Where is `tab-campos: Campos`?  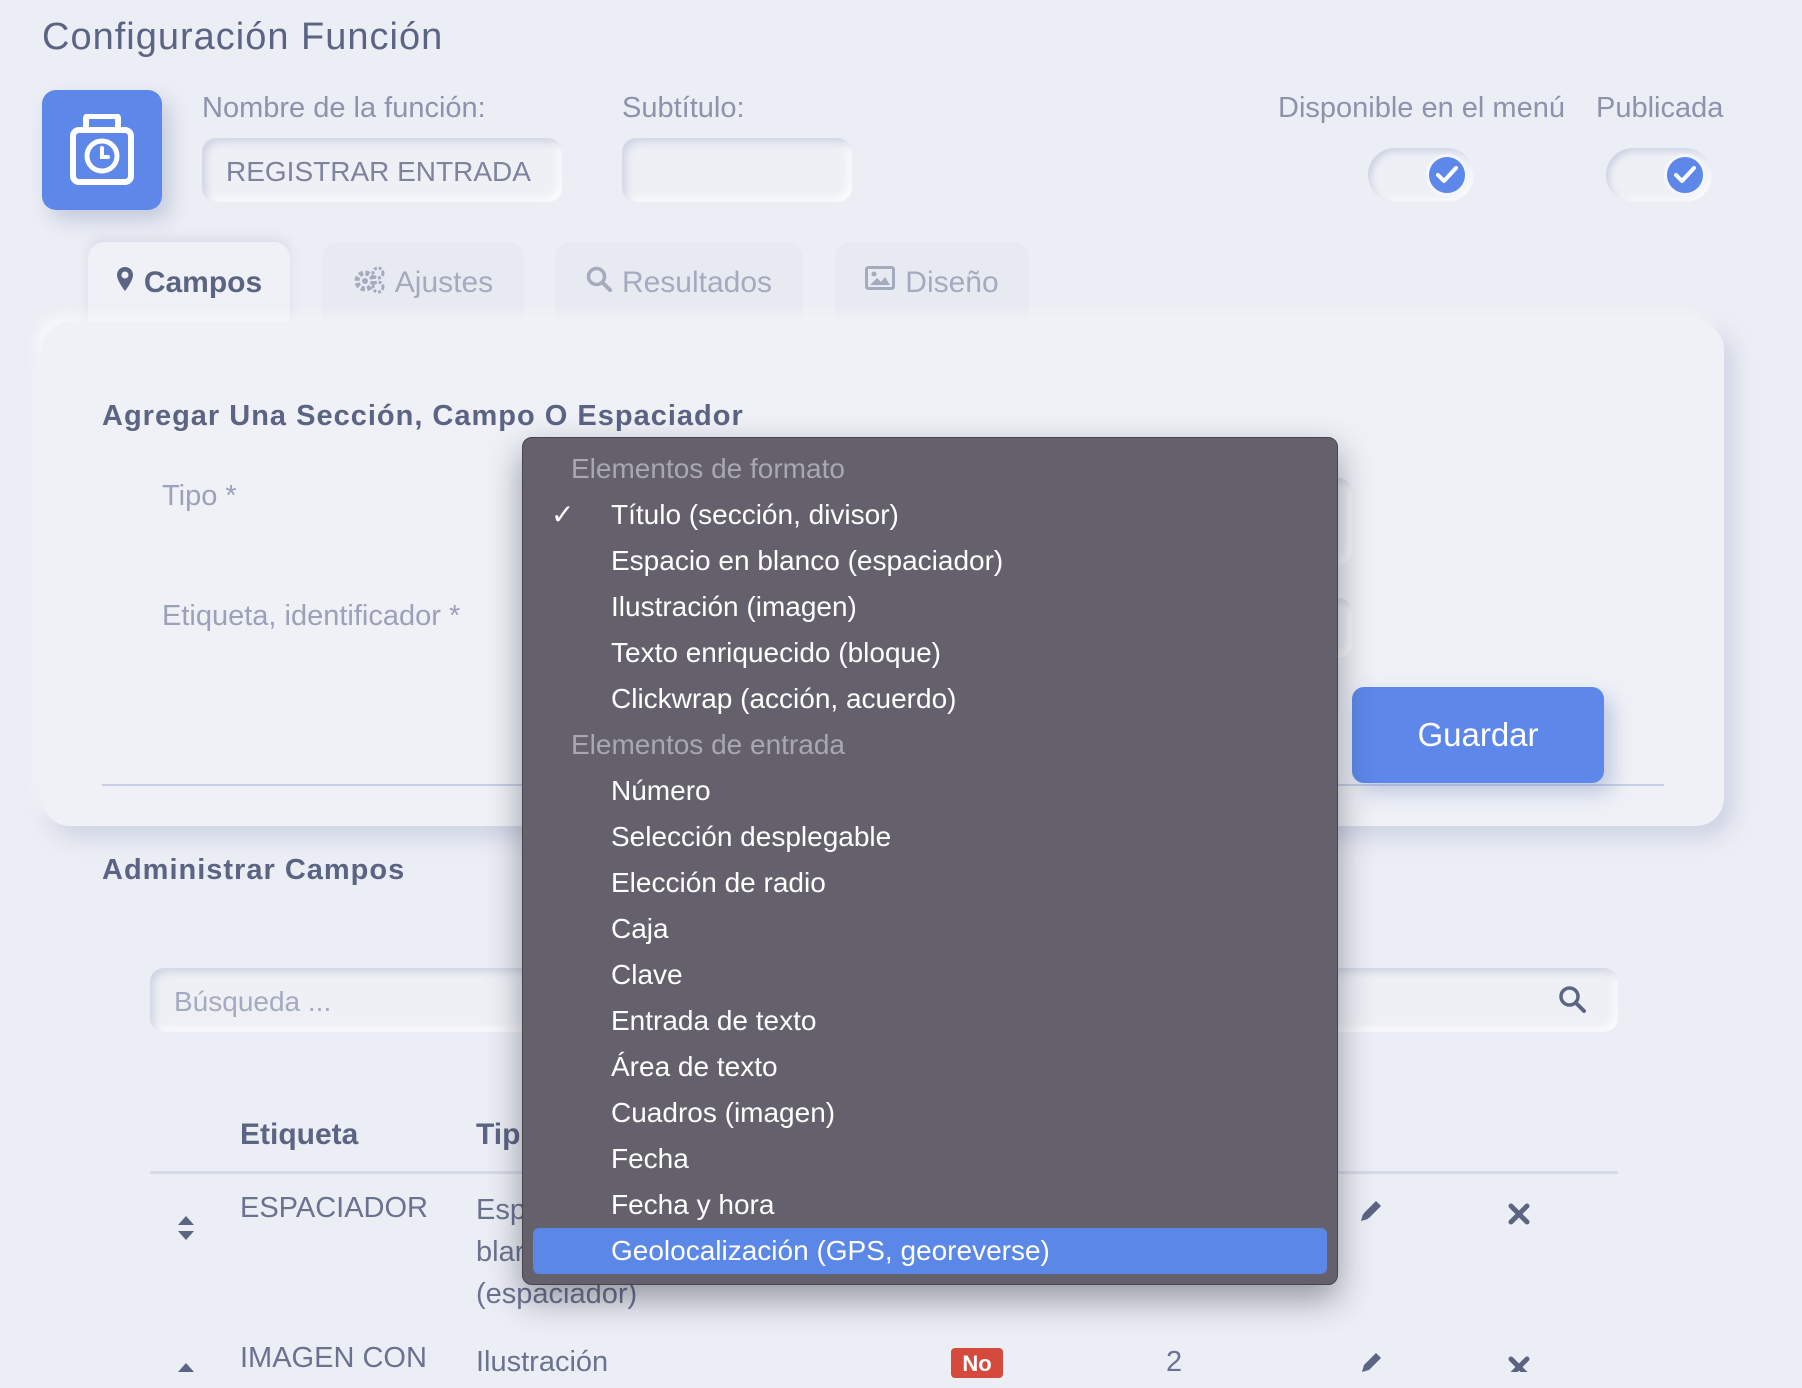 tab-campos: Campos is located at coordinates (189, 282).